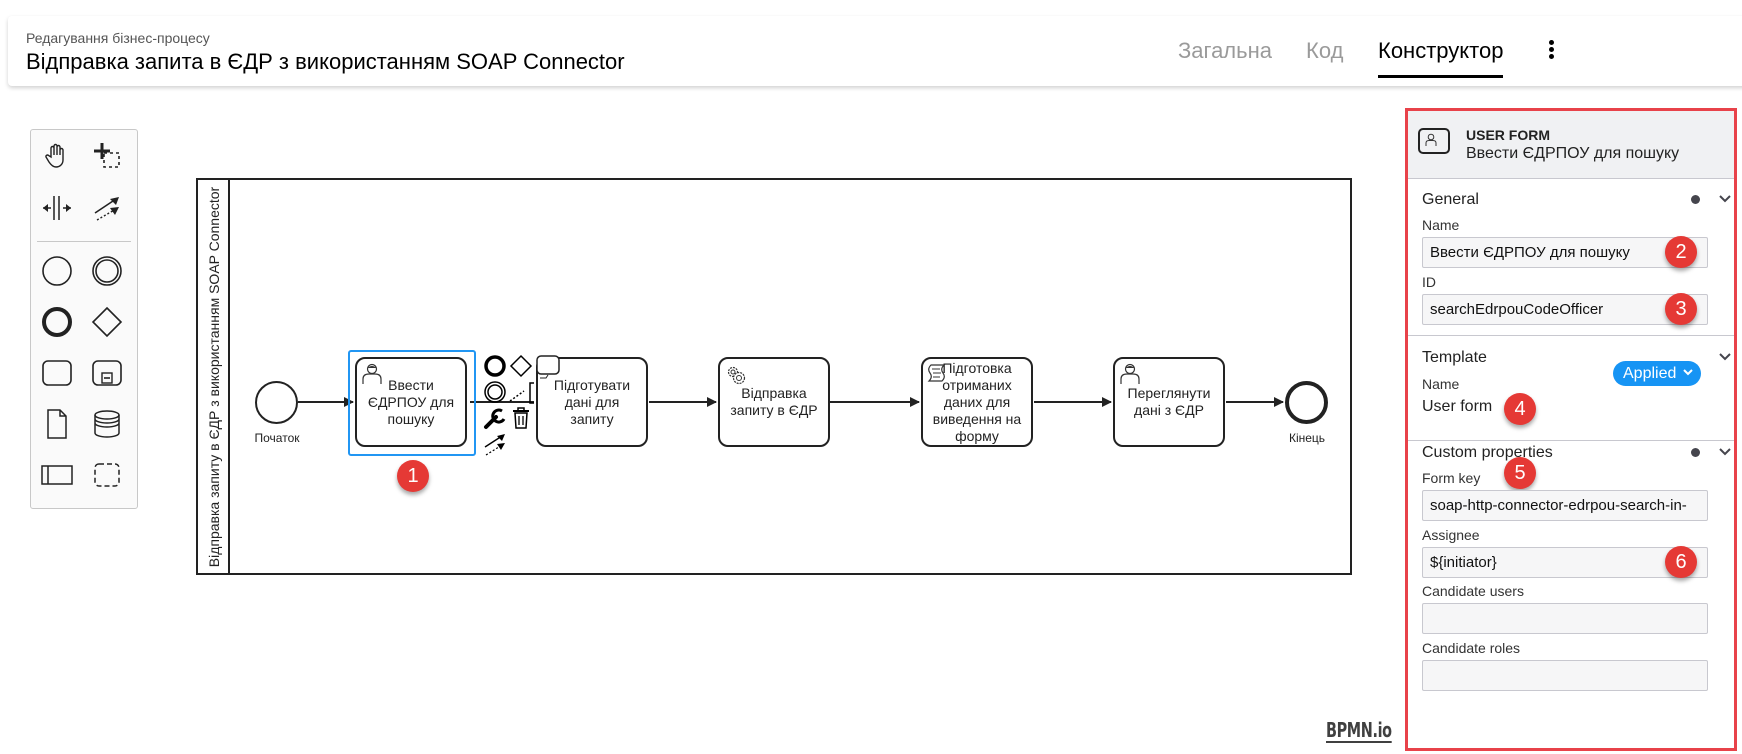 The image size is (1742, 754). I want to click on task-label: Підготувати дані для запиту, so click(592, 401).